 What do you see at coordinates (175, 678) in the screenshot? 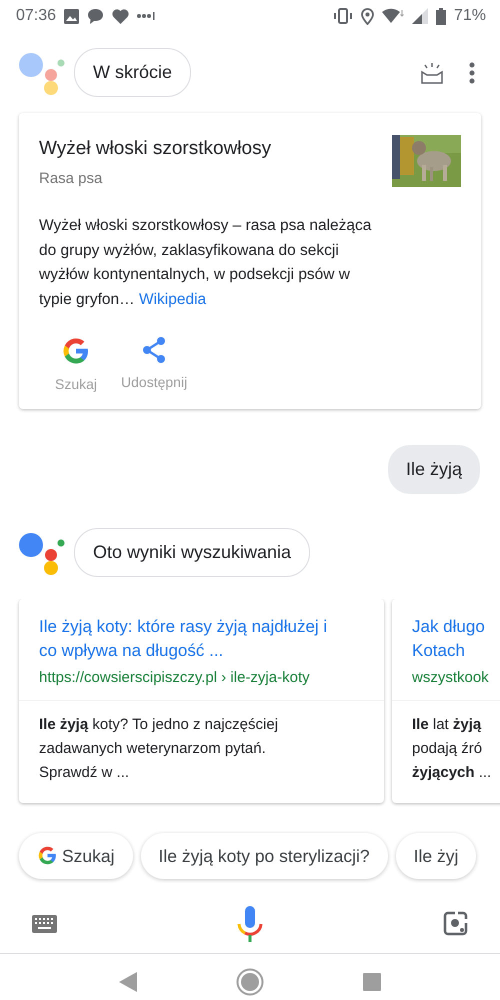
I see `result-url: https://cowsierscipiszczy.pl › ile-zyja-koty` at bounding box center [175, 678].